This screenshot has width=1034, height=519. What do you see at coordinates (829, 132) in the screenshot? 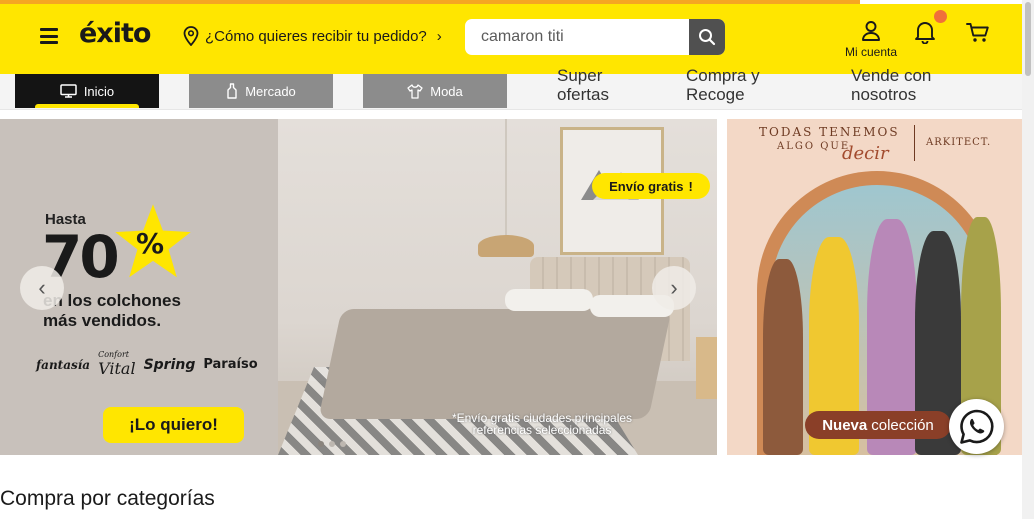
I see `promo-headline-top: TODAS TENEMOS` at bounding box center [829, 132].